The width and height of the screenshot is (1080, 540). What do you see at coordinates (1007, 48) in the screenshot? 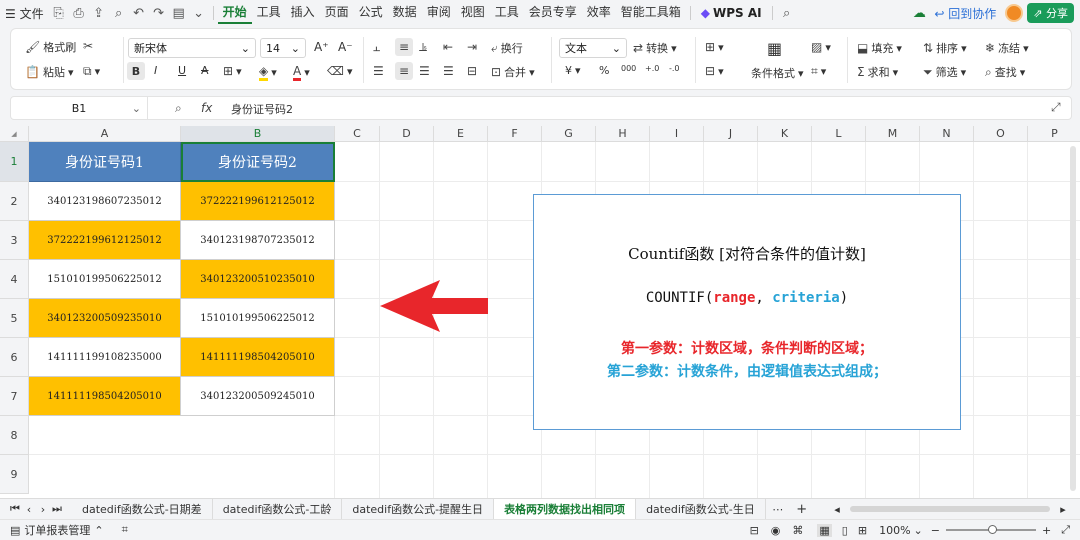
I see `freeze-button: ❄ 冻结 ▾` at bounding box center [1007, 48].